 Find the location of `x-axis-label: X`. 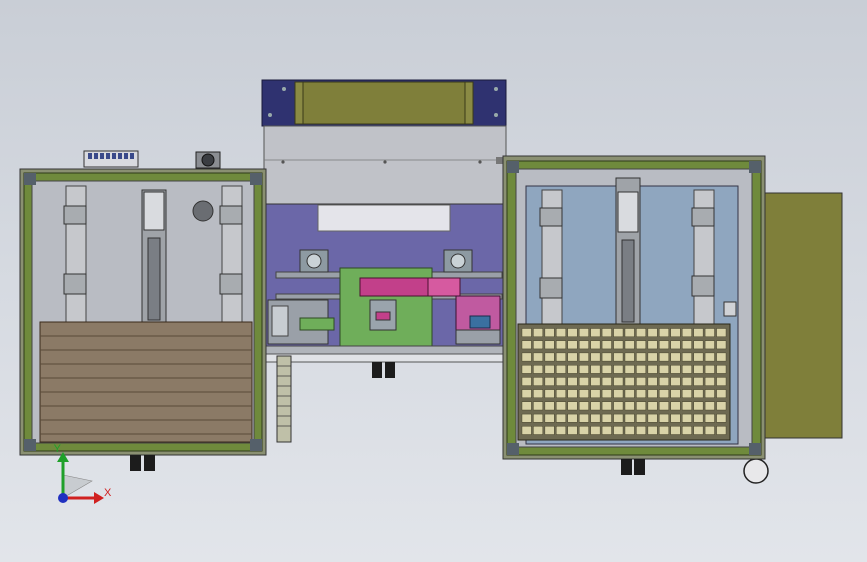

x-axis-label: X is located at coordinates (108, 493).